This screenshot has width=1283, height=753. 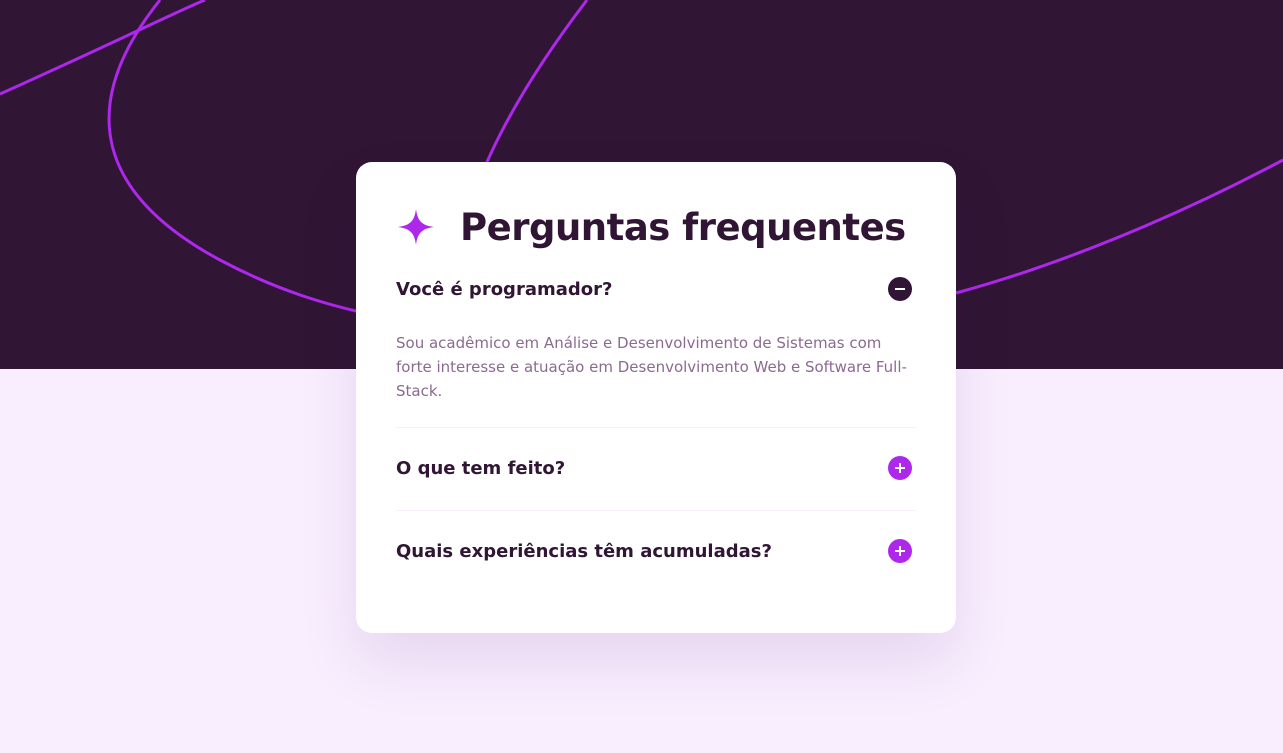 I want to click on page-title: Perguntas frequentes, so click(x=683, y=227).